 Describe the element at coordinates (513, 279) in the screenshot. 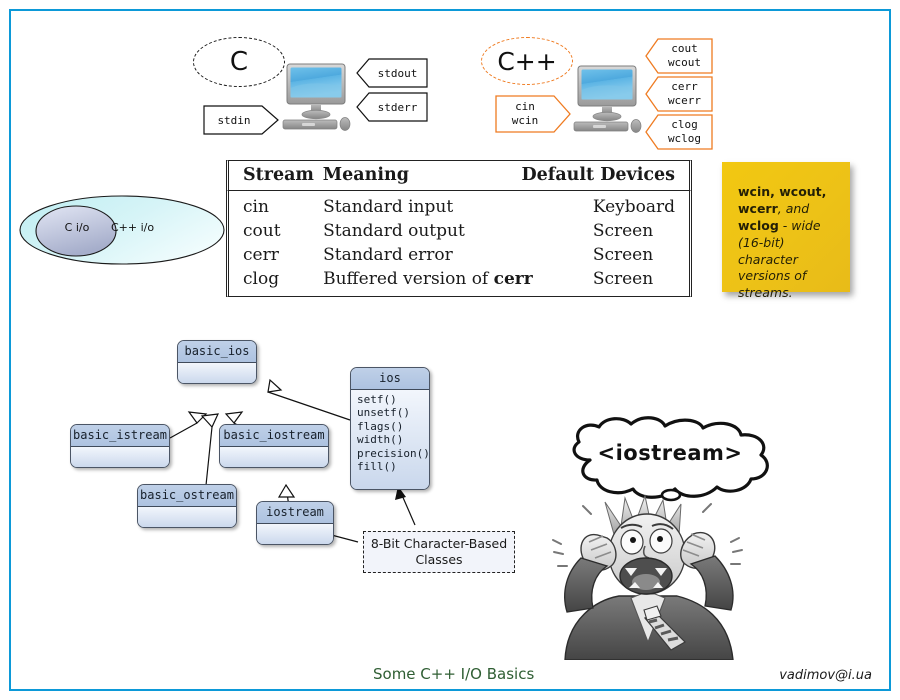

I see `cell-meaning-code: cerr` at that location.